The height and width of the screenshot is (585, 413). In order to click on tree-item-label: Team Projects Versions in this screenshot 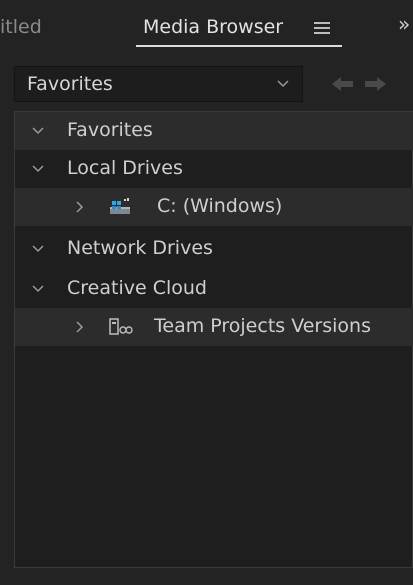, I will do `click(262, 326)`.